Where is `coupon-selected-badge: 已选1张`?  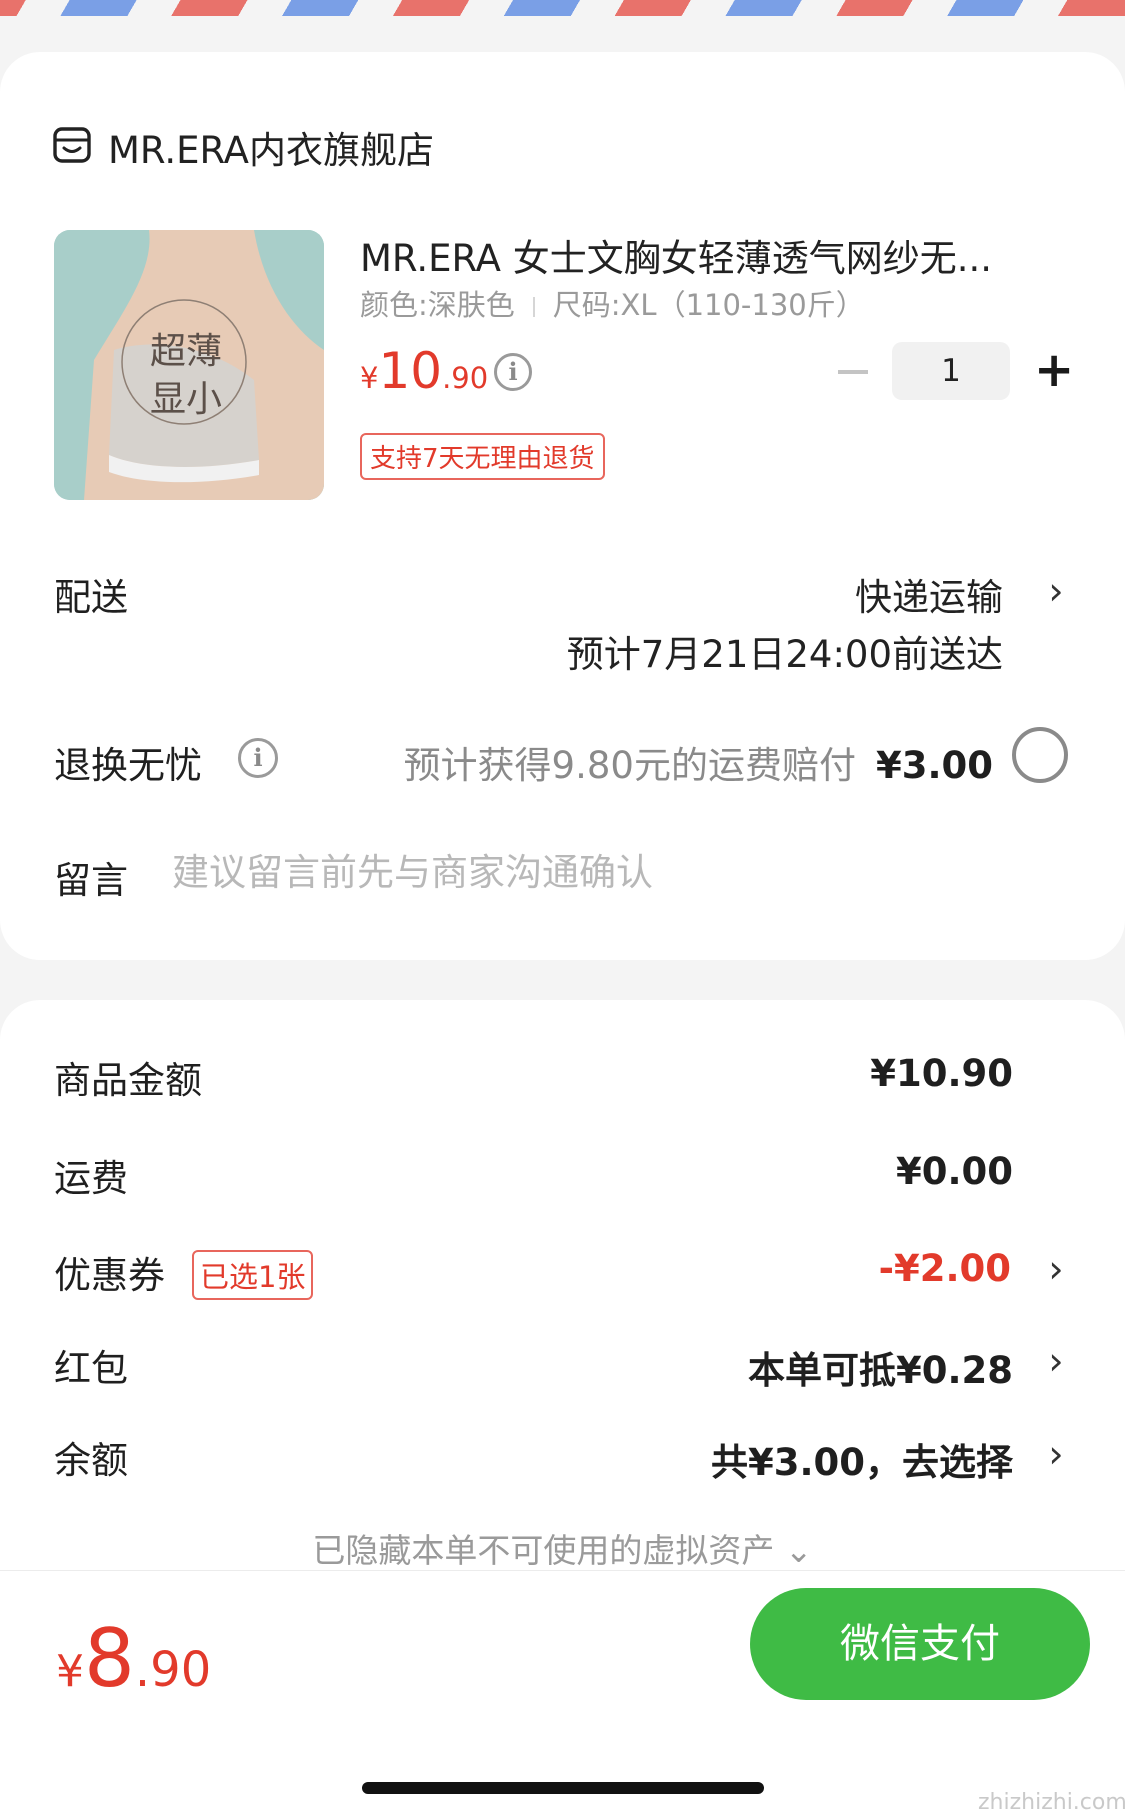
coupon-selected-badge: 已选1张 is located at coordinates (253, 1275).